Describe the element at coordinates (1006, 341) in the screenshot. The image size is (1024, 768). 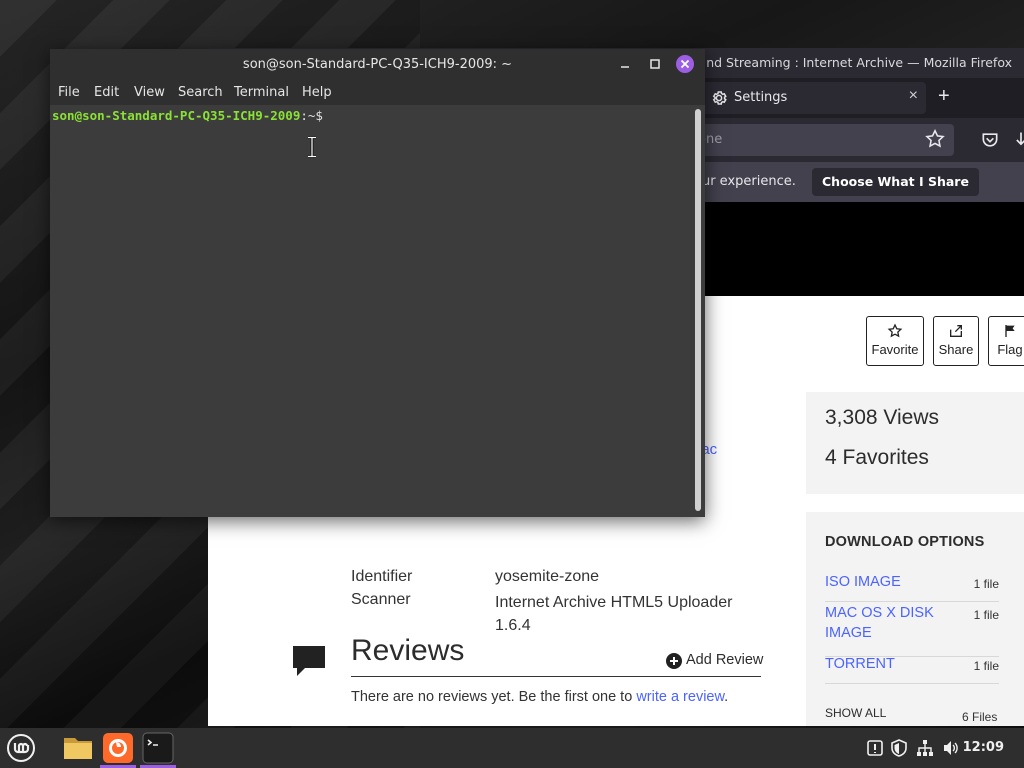
I see `flag-button: Flag` at that location.